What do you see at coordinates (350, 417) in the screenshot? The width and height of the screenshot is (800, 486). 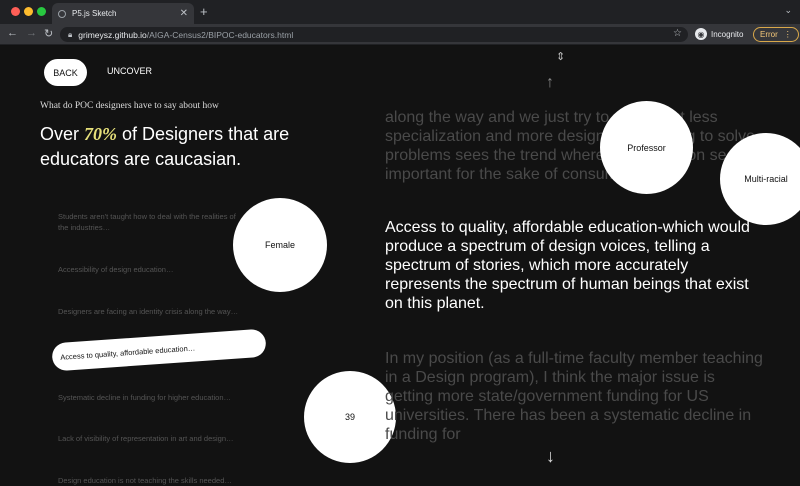 I see `age-circle: 39` at bounding box center [350, 417].